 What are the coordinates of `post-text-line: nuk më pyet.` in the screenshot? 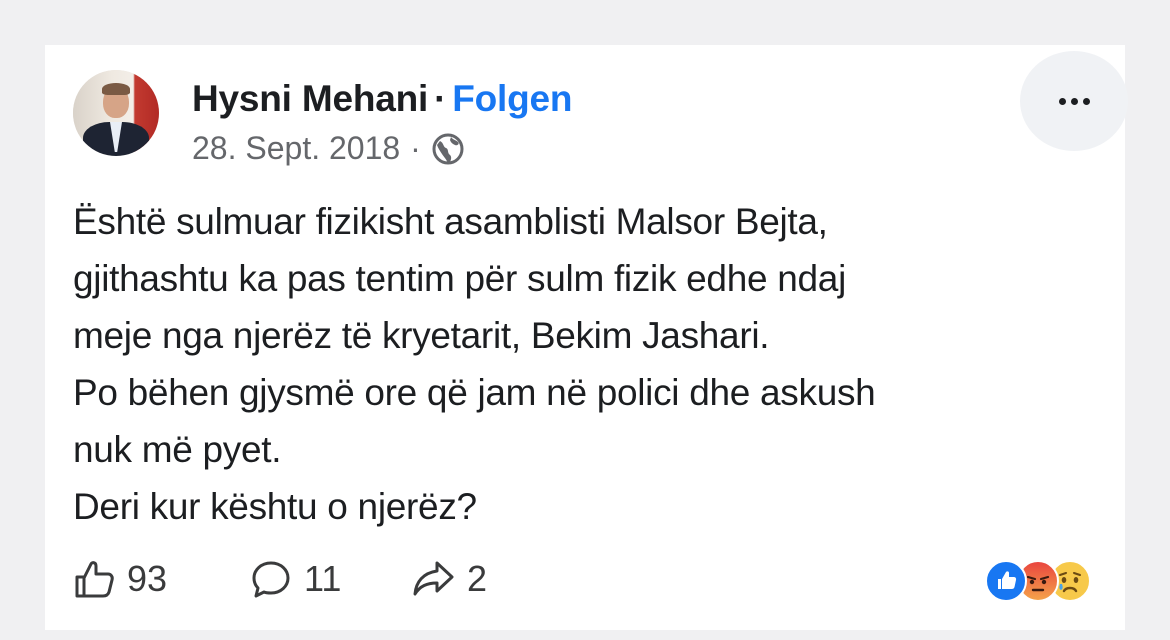 It's located at (177, 449).